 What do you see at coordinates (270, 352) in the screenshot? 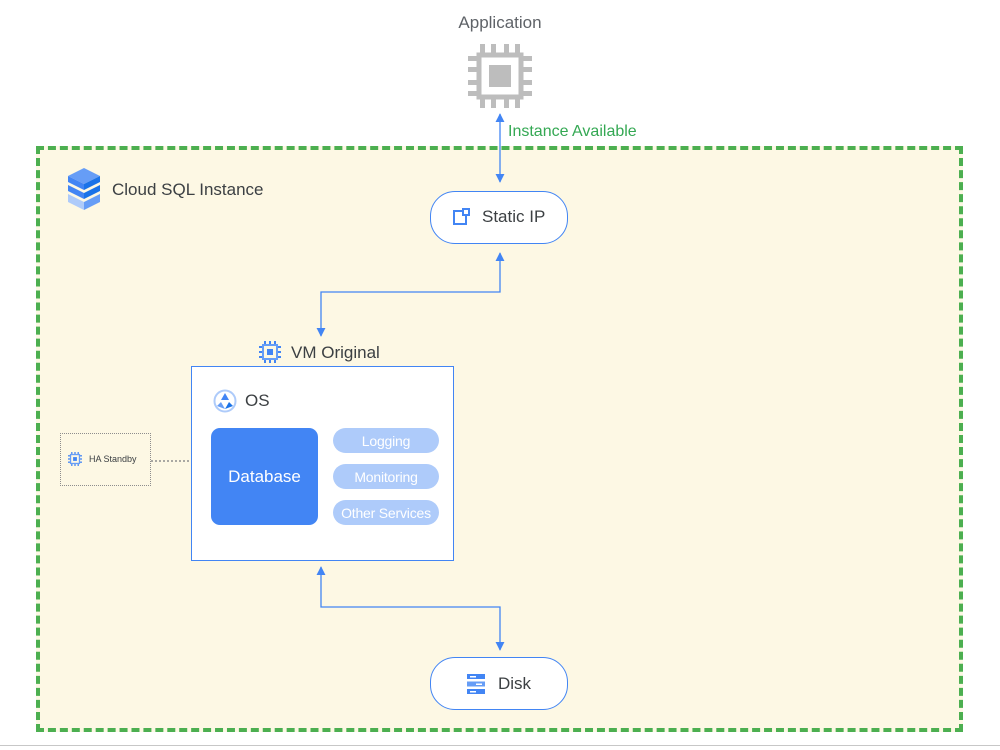
I see `vm-chip-icon` at bounding box center [270, 352].